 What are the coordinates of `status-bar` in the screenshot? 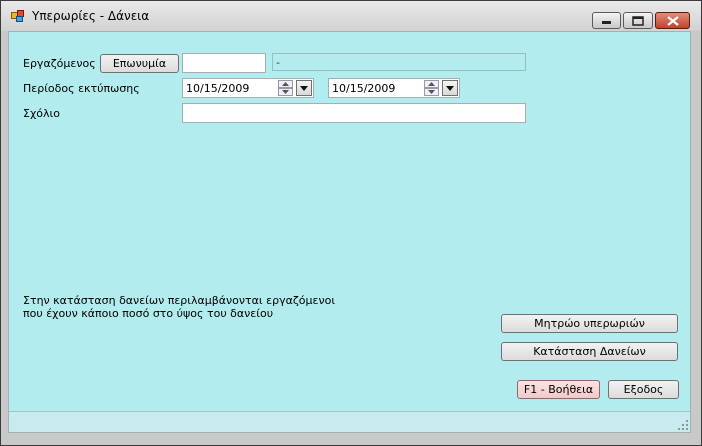 It's located at (349, 421).